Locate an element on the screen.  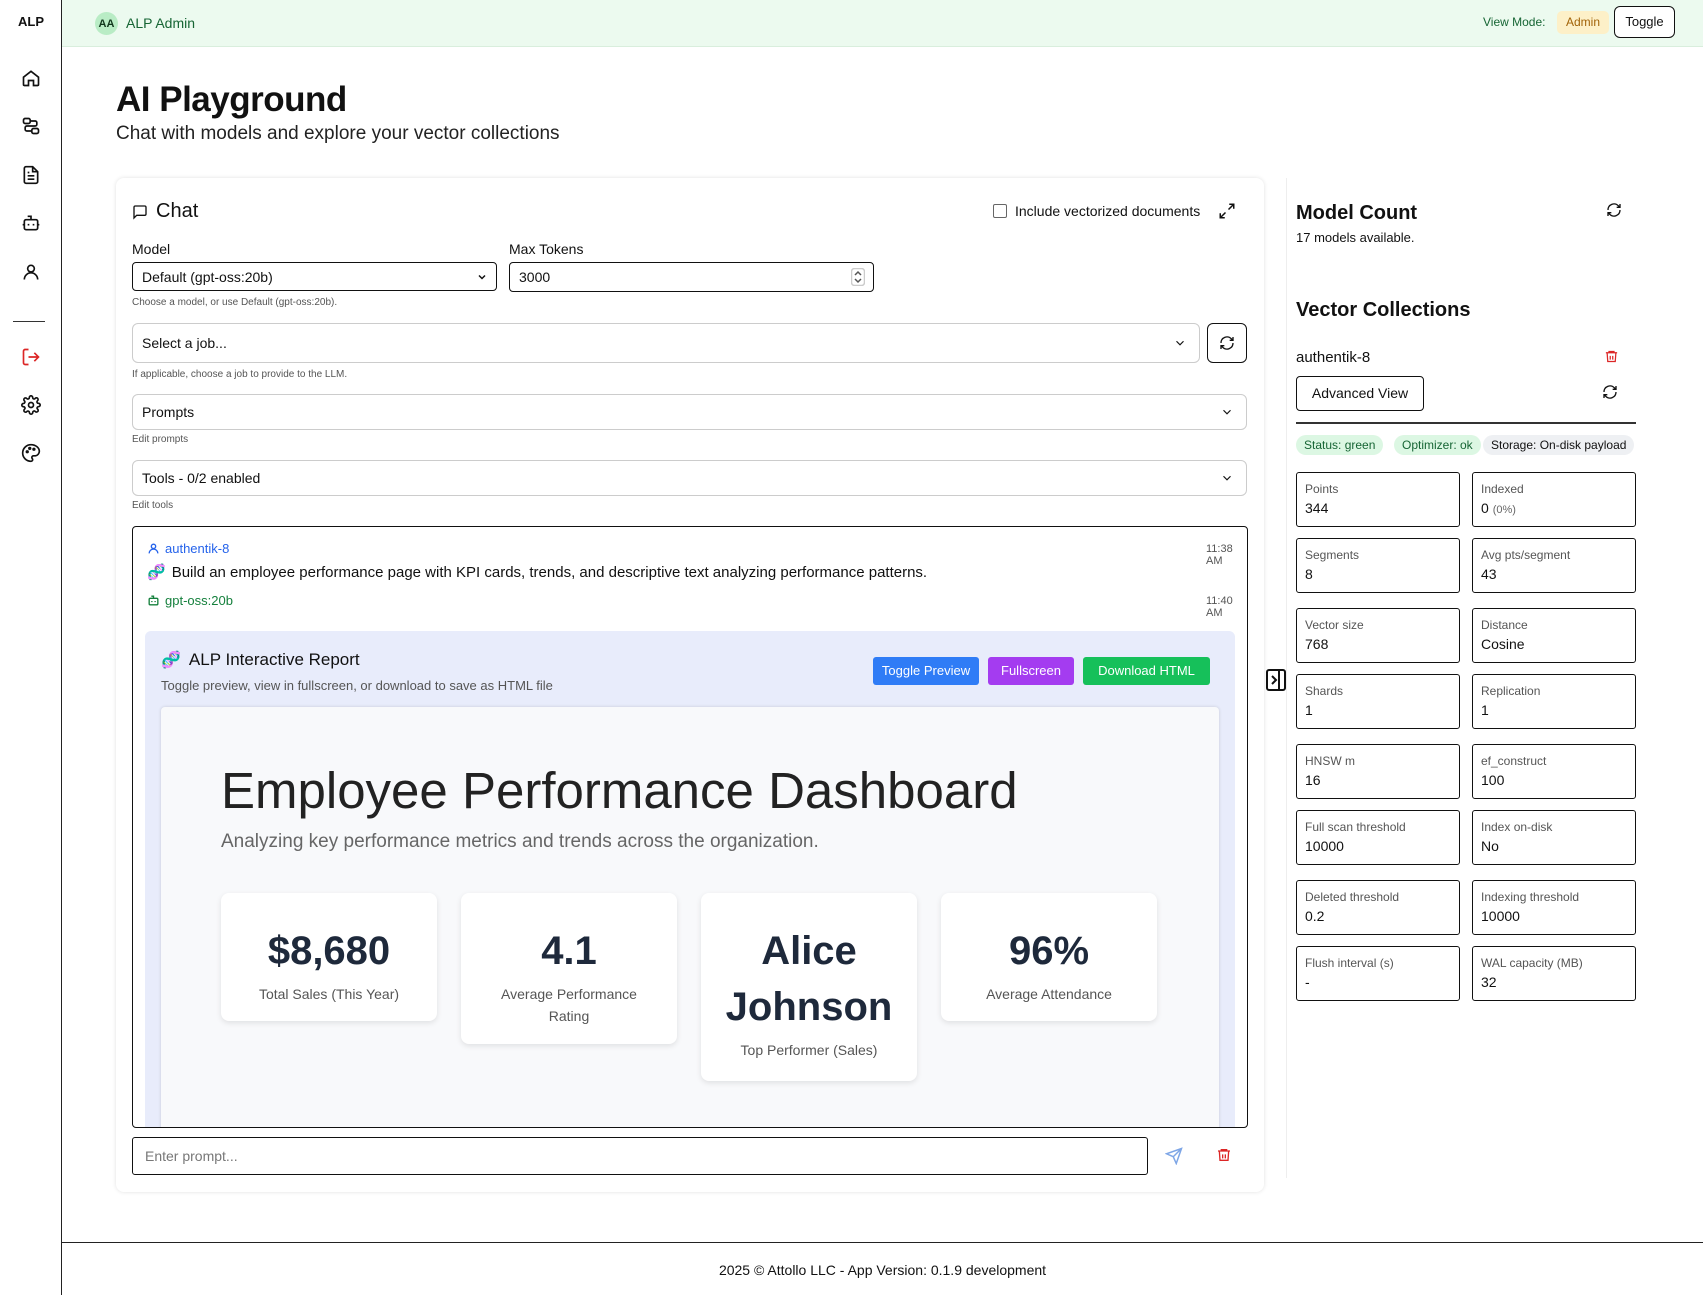
stat-label: WAL capacity (MB) is located at coordinates (1532, 963).